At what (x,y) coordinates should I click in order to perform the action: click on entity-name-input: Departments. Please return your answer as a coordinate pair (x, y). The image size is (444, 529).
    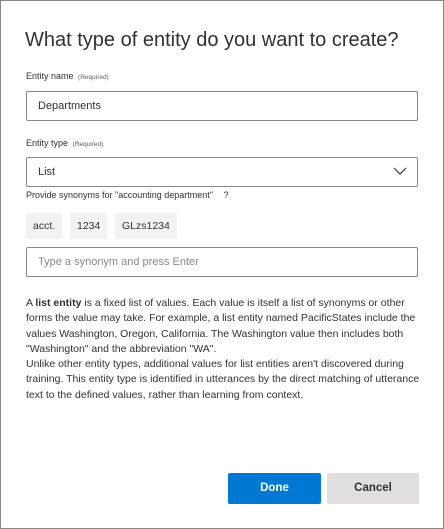
    Looking at the image, I should click on (222, 106).